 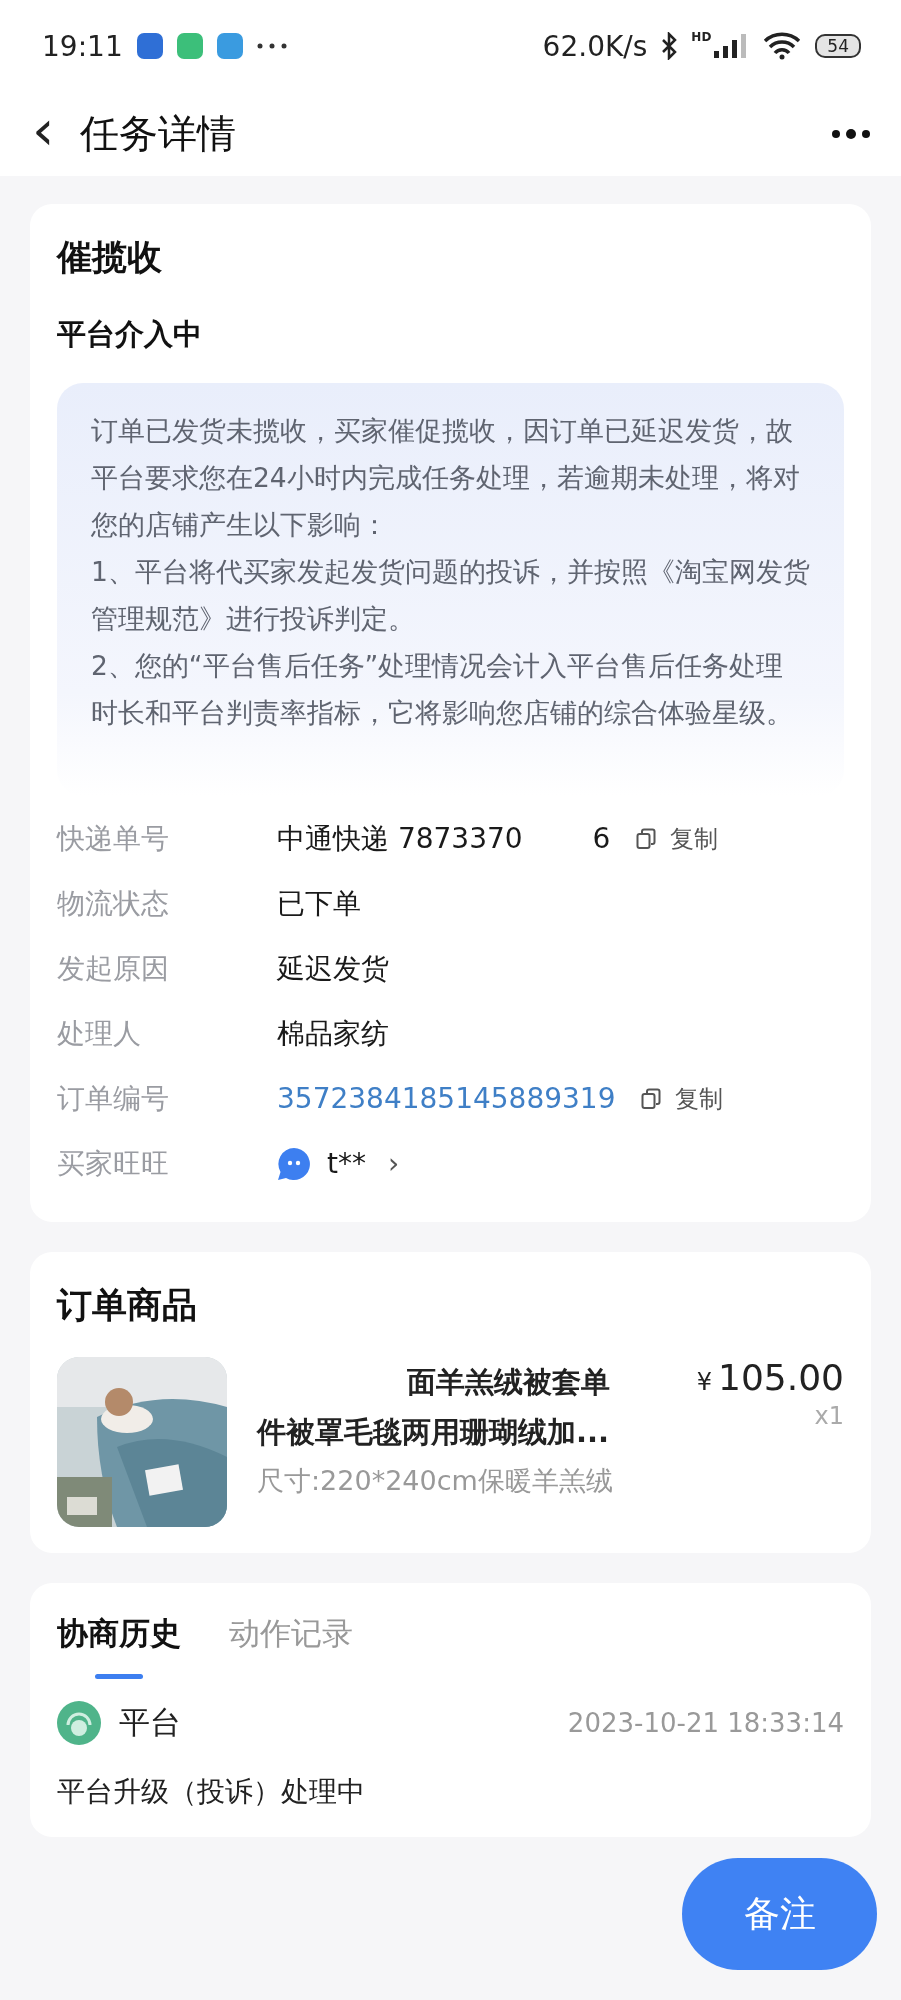 I want to click on back-button: ‹, so click(x=43, y=130).